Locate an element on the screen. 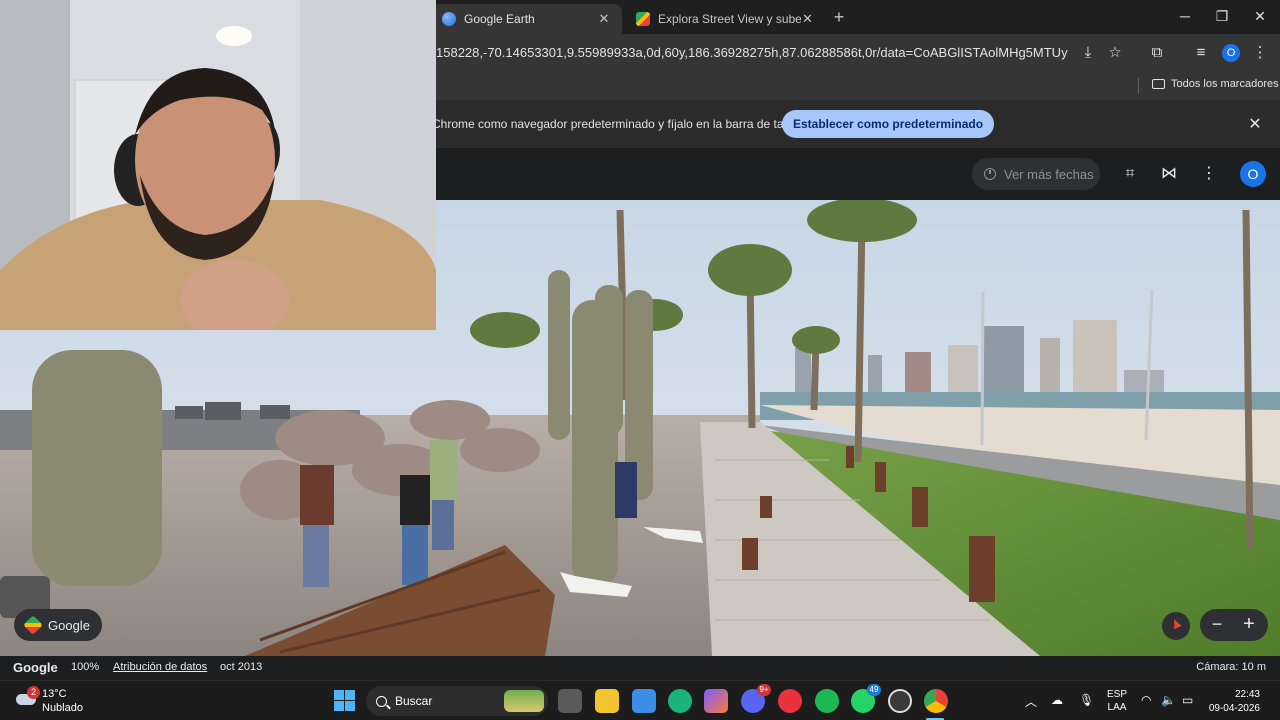 The width and height of the screenshot is (1280, 720). language-indicator: ESP LAA is located at coordinates (1117, 701).